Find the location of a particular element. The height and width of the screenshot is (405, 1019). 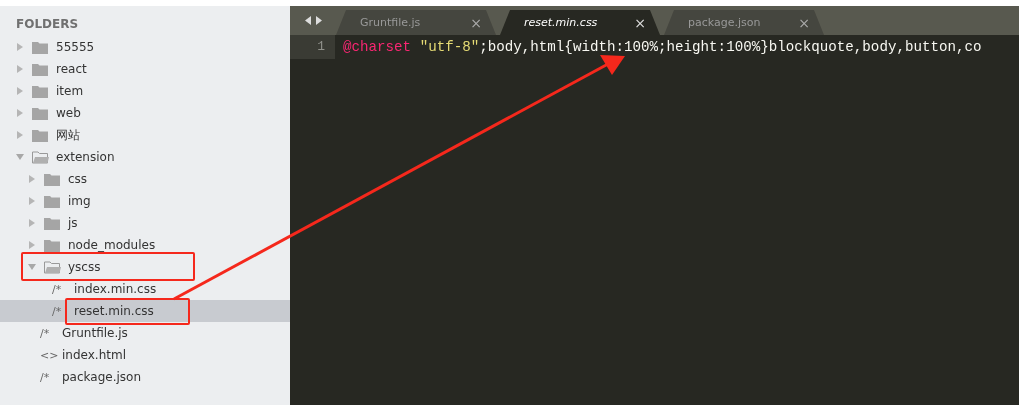

folder-item: 55555 is located at coordinates (145, 47).